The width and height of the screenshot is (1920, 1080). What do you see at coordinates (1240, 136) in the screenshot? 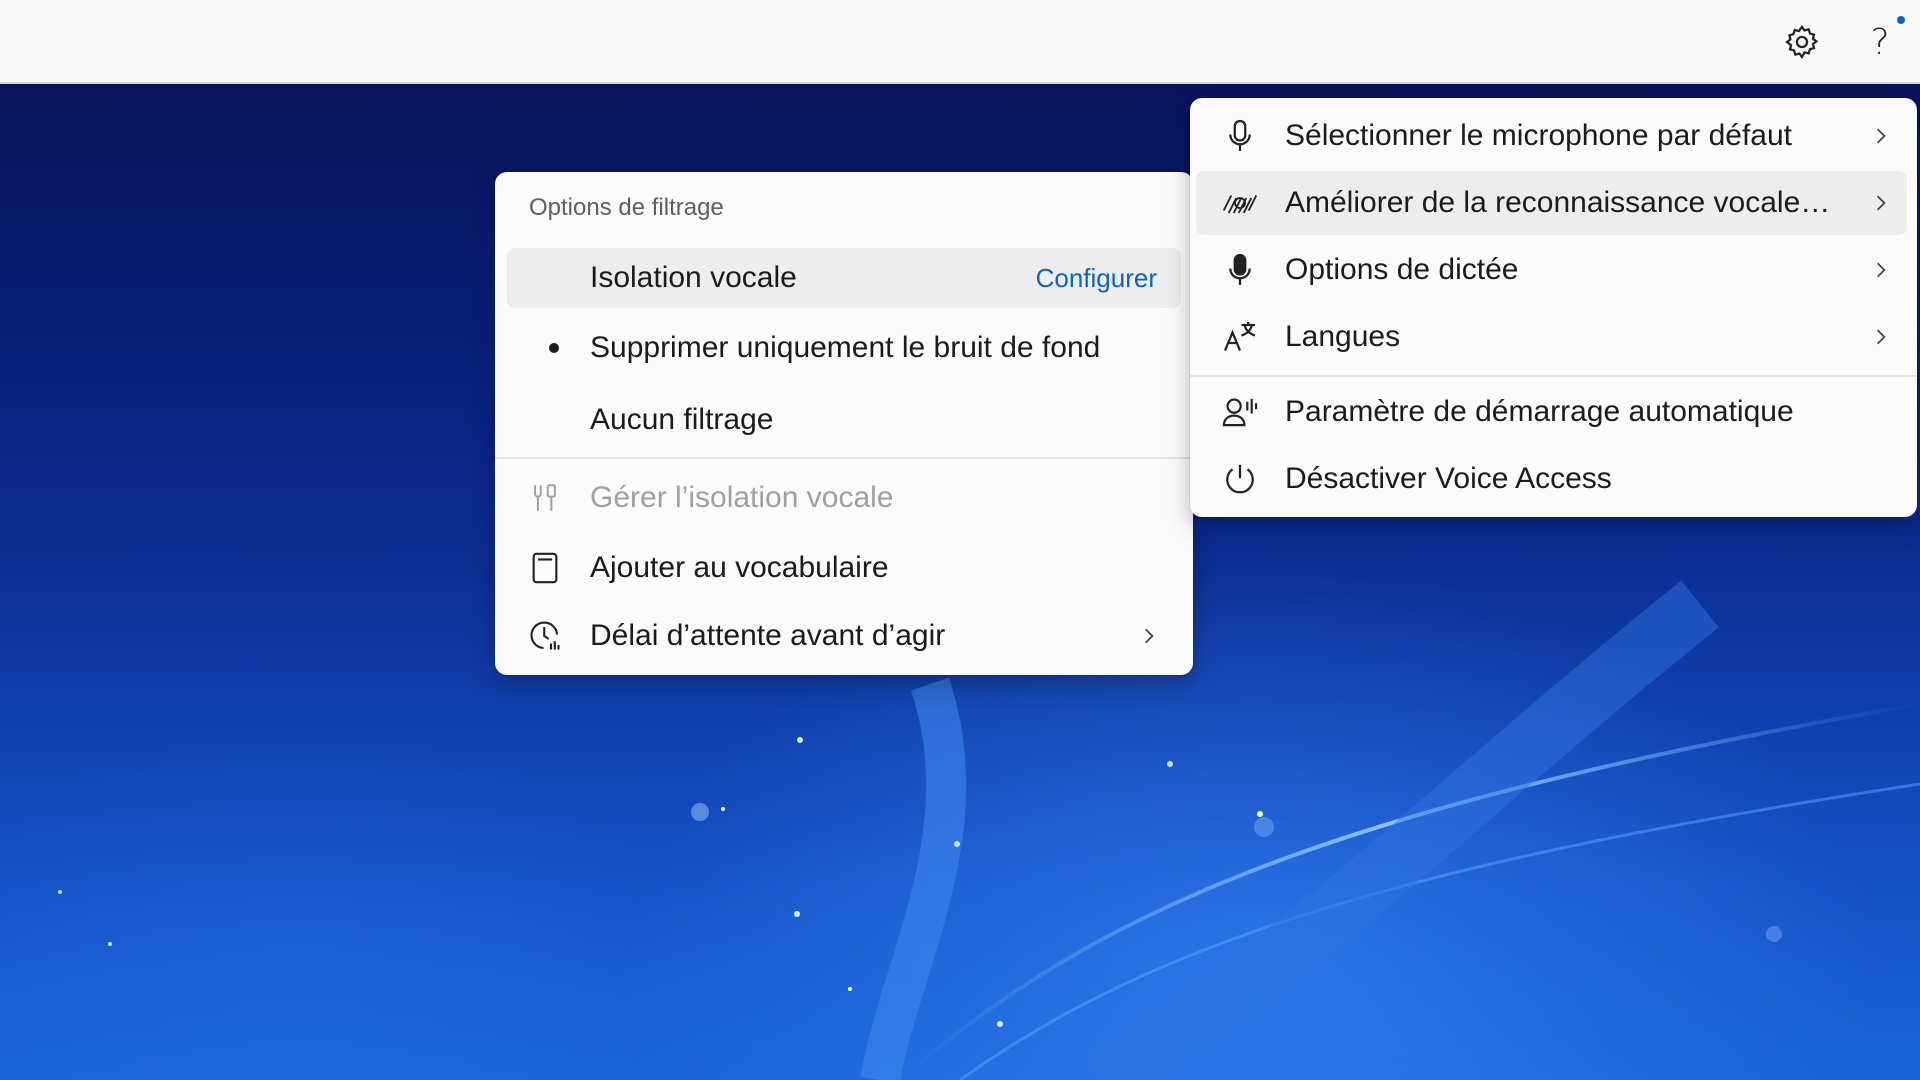
I see `microphone-icon` at bounding box center [1240, 136].